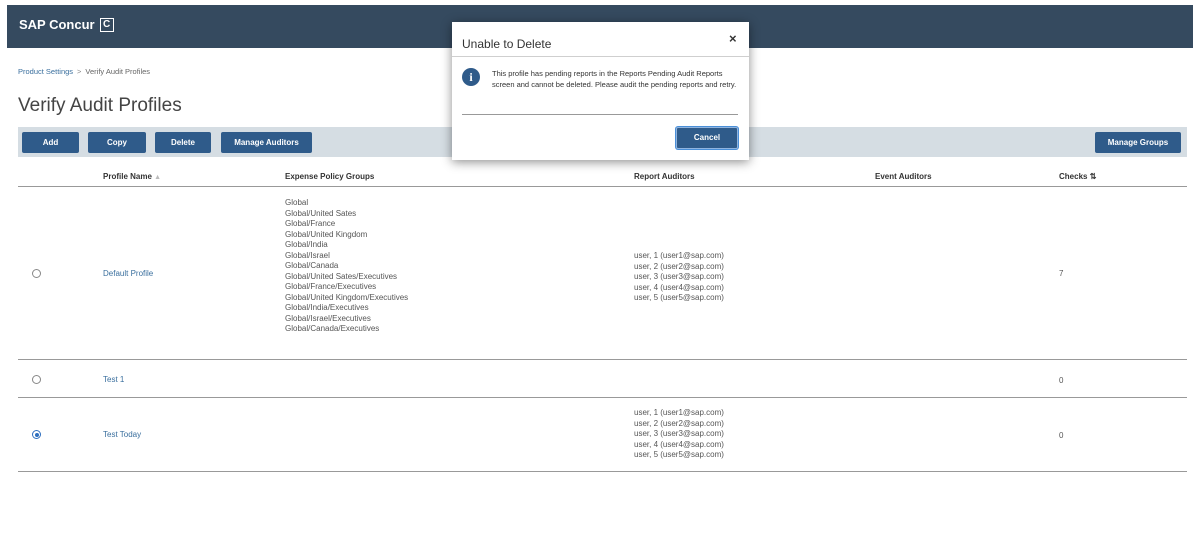 The height and width of the screenshot is (548, 1200). I want to click on column-header-expense-policy-groups: Expense Policy Groups, so click(330, 176).